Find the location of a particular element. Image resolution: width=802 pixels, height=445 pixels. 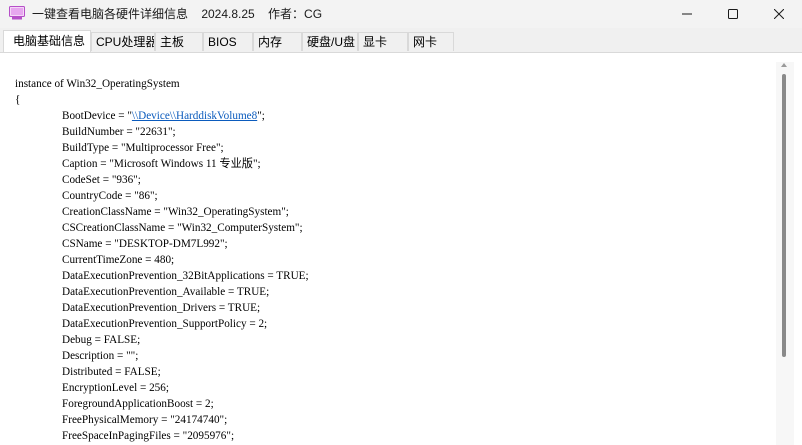

bootdevice-suffix: "; is located at coordinates (261, 116).